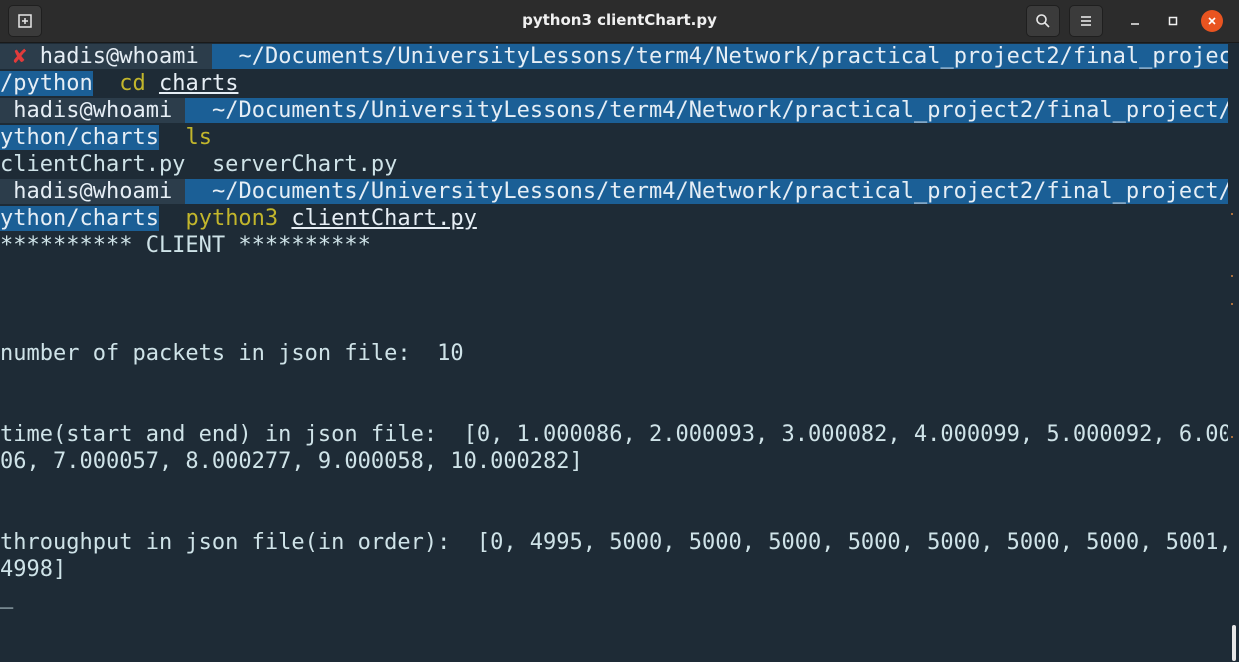  Describe the element at coordinates (185, 245) in the screenshot. I see `client-header: ********** CLIENT **********` at that location.